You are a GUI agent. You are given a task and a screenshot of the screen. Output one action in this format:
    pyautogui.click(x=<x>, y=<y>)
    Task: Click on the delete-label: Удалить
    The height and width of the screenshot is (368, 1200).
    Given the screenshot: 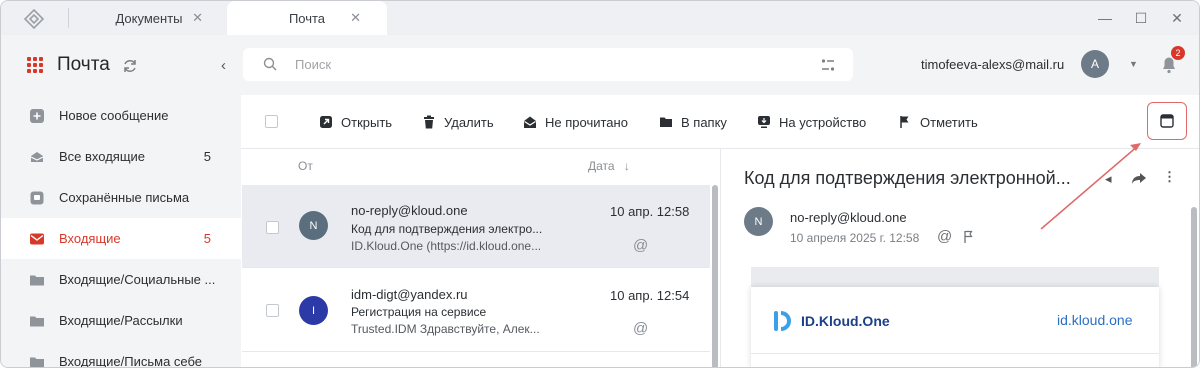 What is the action you would take?
    pyautogui.click(x=469, y=122)
    